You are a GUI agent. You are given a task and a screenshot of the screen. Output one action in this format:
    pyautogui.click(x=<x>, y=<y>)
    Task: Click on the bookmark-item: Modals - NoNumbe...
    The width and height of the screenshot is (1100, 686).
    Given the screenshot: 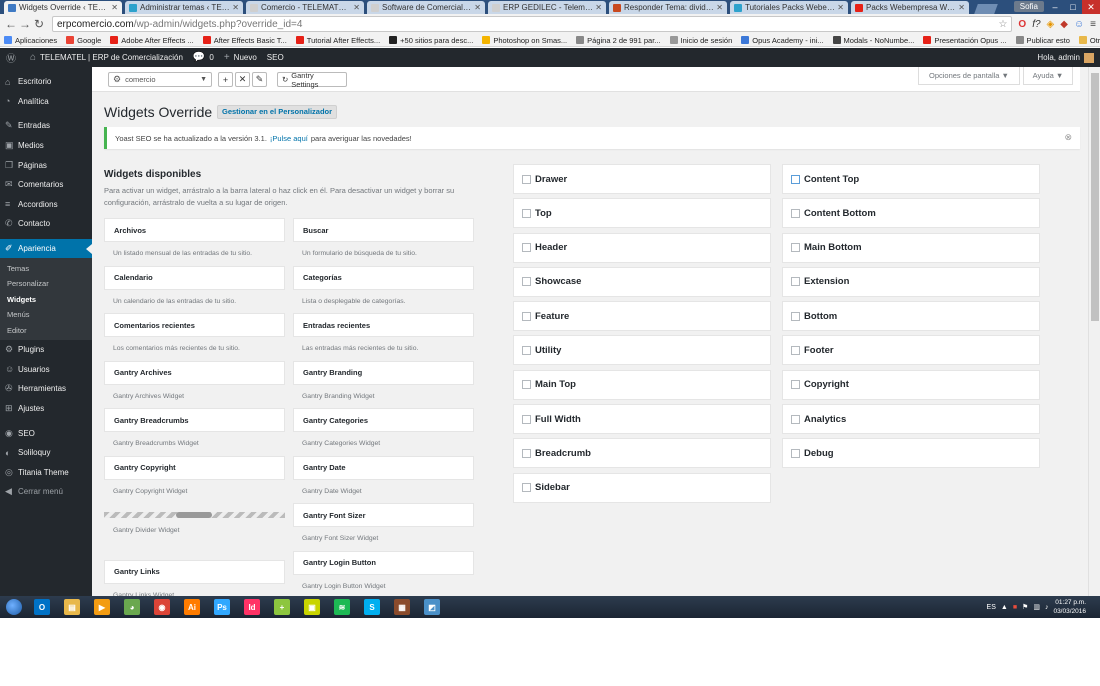 What is the action you would take?
    pyautogui.click(x=873, y=40)
    